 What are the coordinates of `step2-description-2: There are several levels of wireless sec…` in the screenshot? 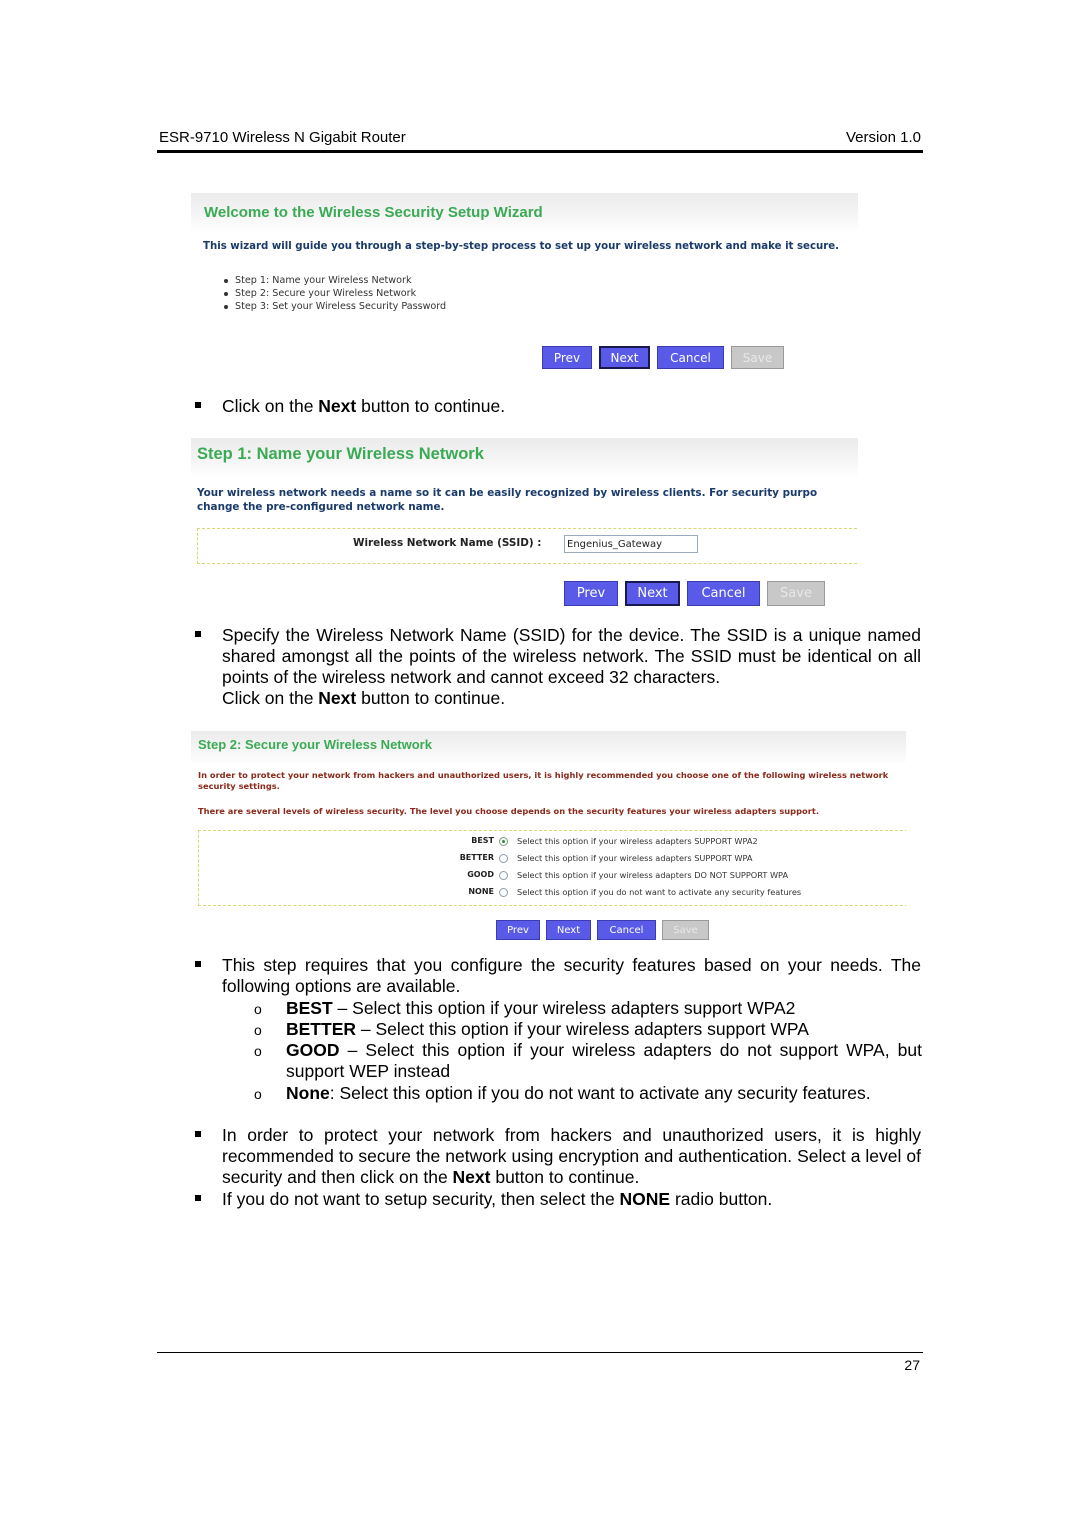 It's located at (508, 811).